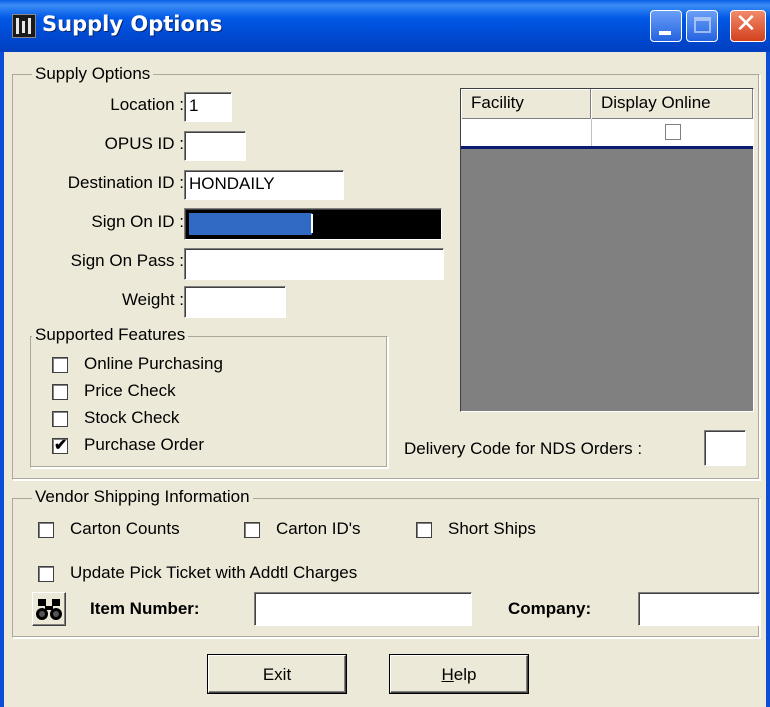  Describe the element at coordinates (235, 302) in the screenshot. I see `weight-field` at that location.